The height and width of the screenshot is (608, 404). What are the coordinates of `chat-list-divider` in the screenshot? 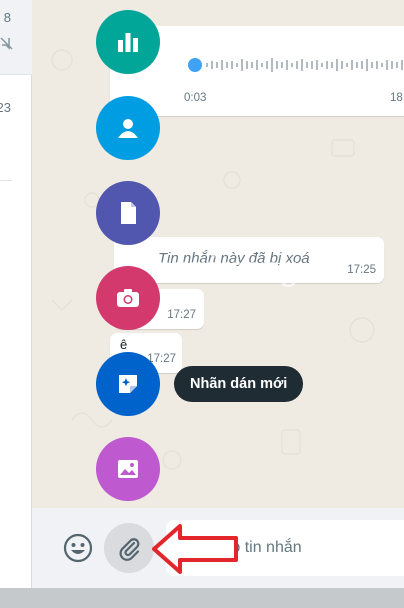 It's located at (6, 180).